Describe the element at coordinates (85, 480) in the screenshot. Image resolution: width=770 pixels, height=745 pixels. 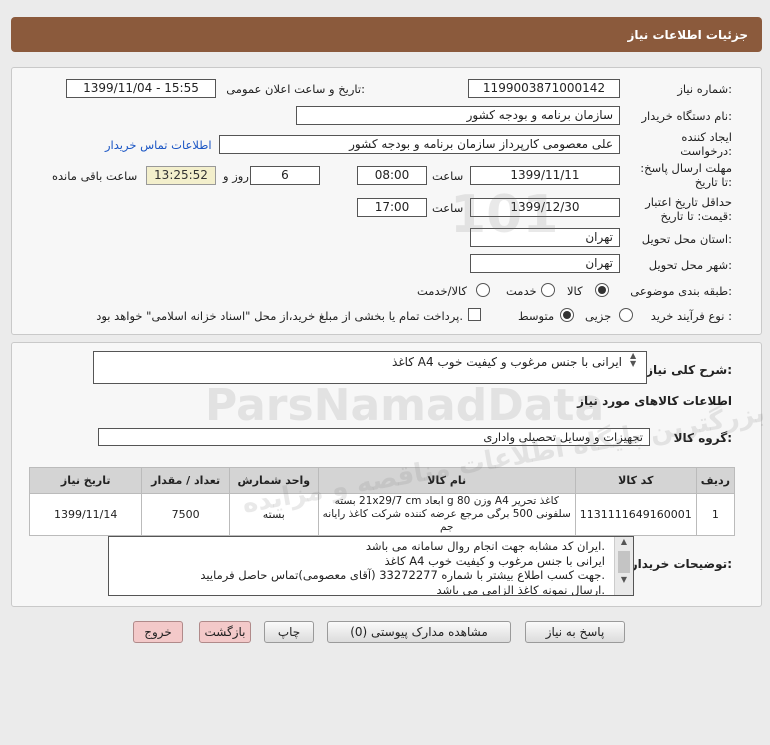
I see `col-header-date: تاریخ نیاز` at that location.